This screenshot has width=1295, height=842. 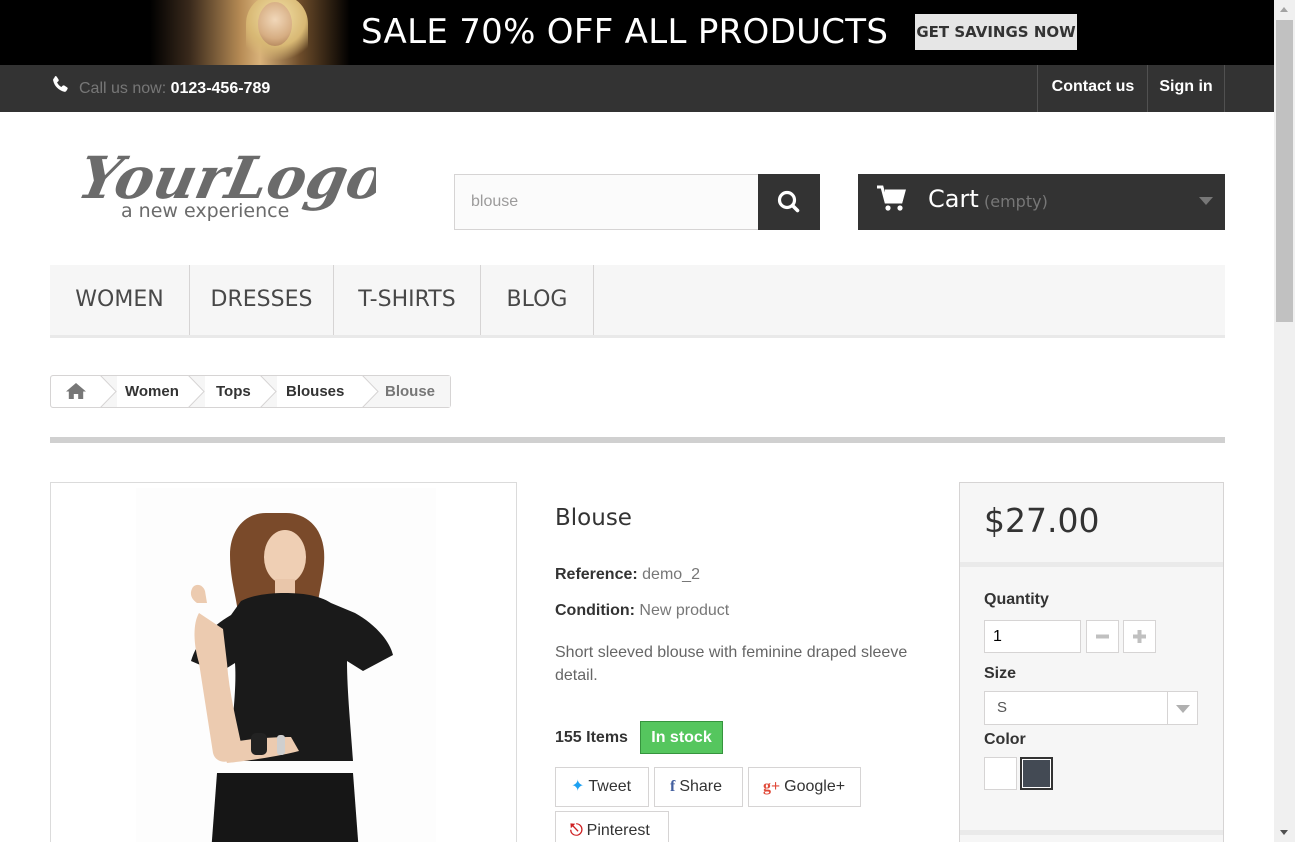 What do you see at coordinates (1284, 9) in the screenshot?
I see `scroll-up-icon` at bounding box center [1284, 9].